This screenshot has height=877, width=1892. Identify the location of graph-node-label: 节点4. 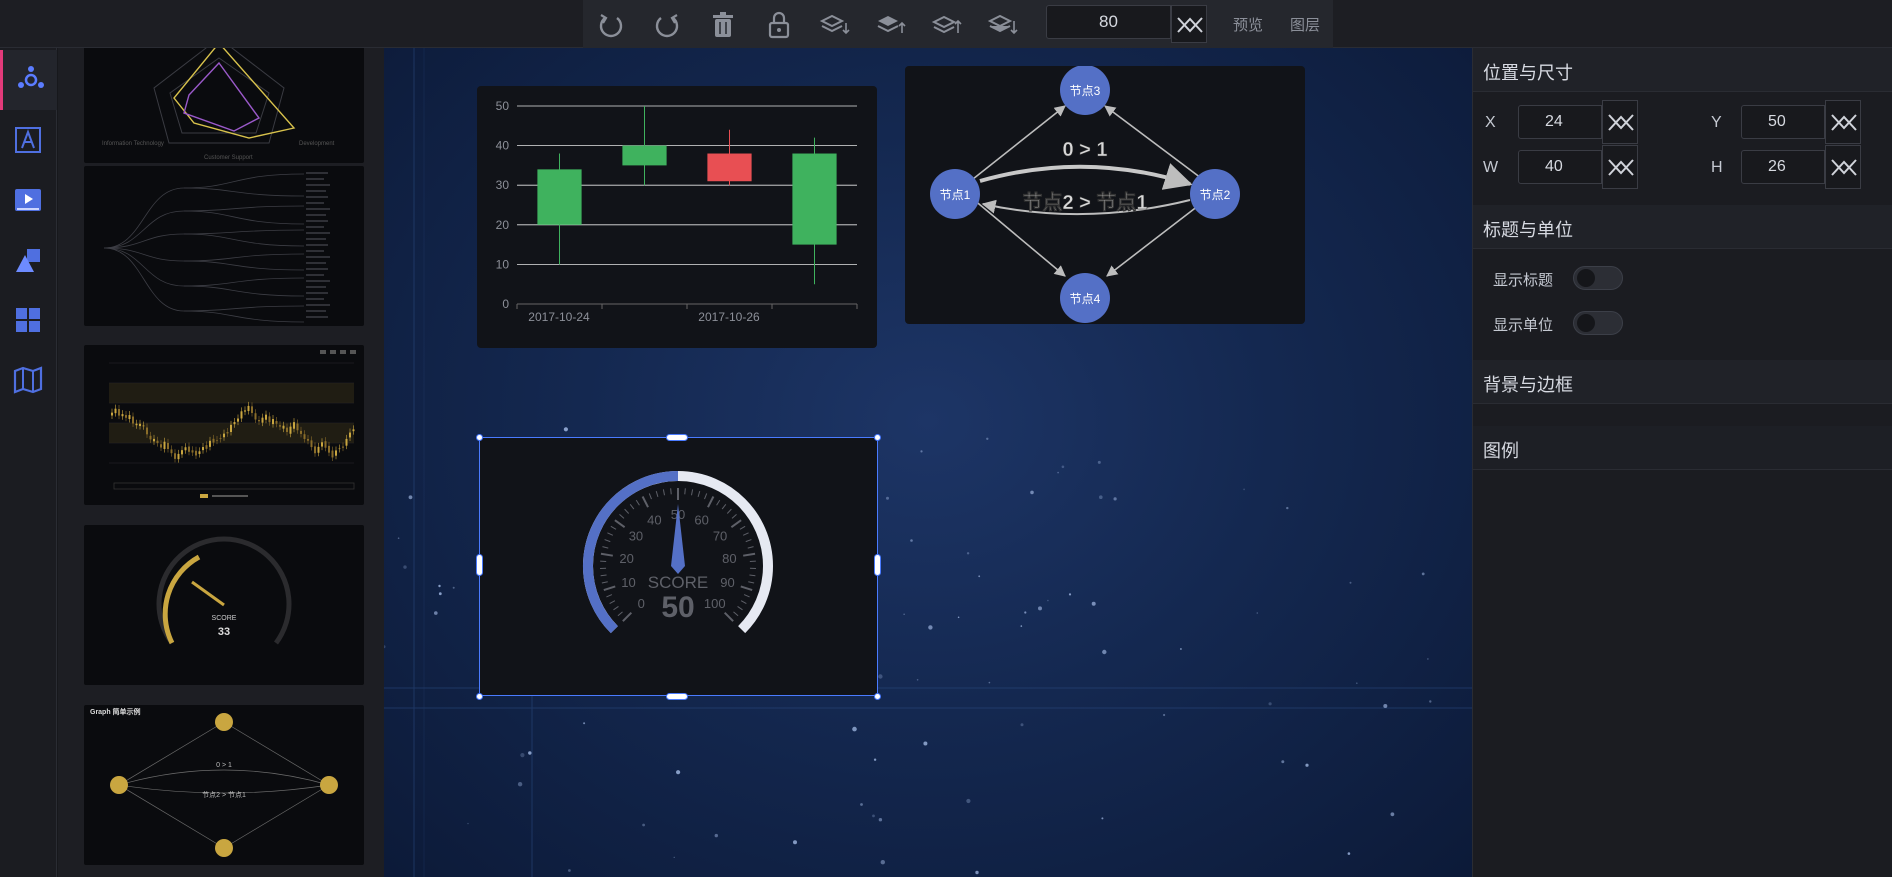
(1085, 299).